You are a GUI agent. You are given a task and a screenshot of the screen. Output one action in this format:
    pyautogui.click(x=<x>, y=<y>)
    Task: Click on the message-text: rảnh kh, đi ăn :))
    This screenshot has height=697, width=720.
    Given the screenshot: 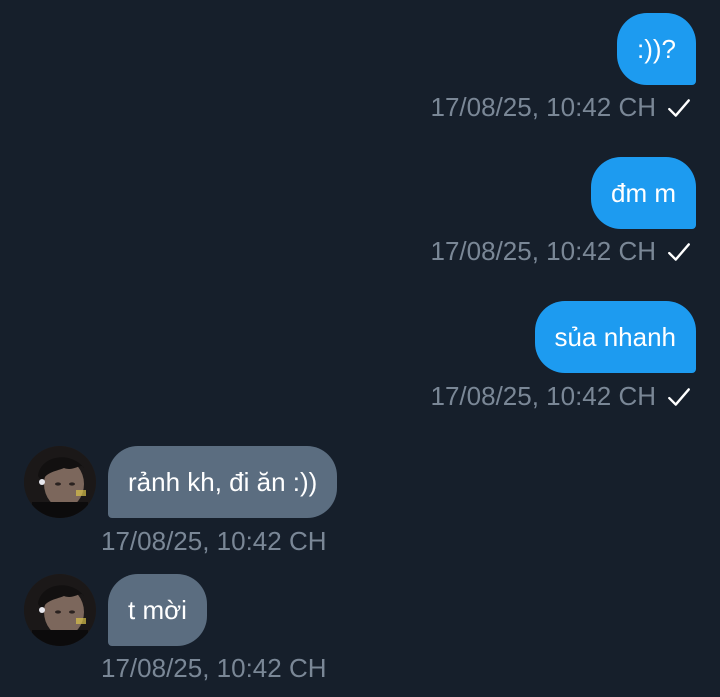 What is the action you would take?
    pyautogui.click(x=223, y=481)
    